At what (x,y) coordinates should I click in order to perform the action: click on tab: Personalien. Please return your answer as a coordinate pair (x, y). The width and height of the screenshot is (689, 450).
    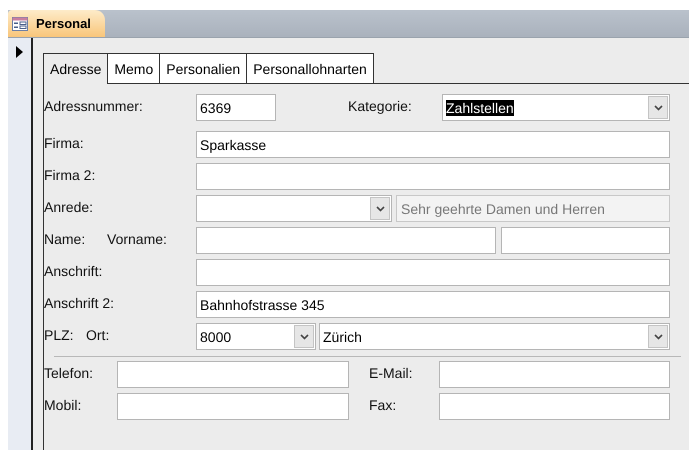
    Looking at the image, I should click on (204, 68).